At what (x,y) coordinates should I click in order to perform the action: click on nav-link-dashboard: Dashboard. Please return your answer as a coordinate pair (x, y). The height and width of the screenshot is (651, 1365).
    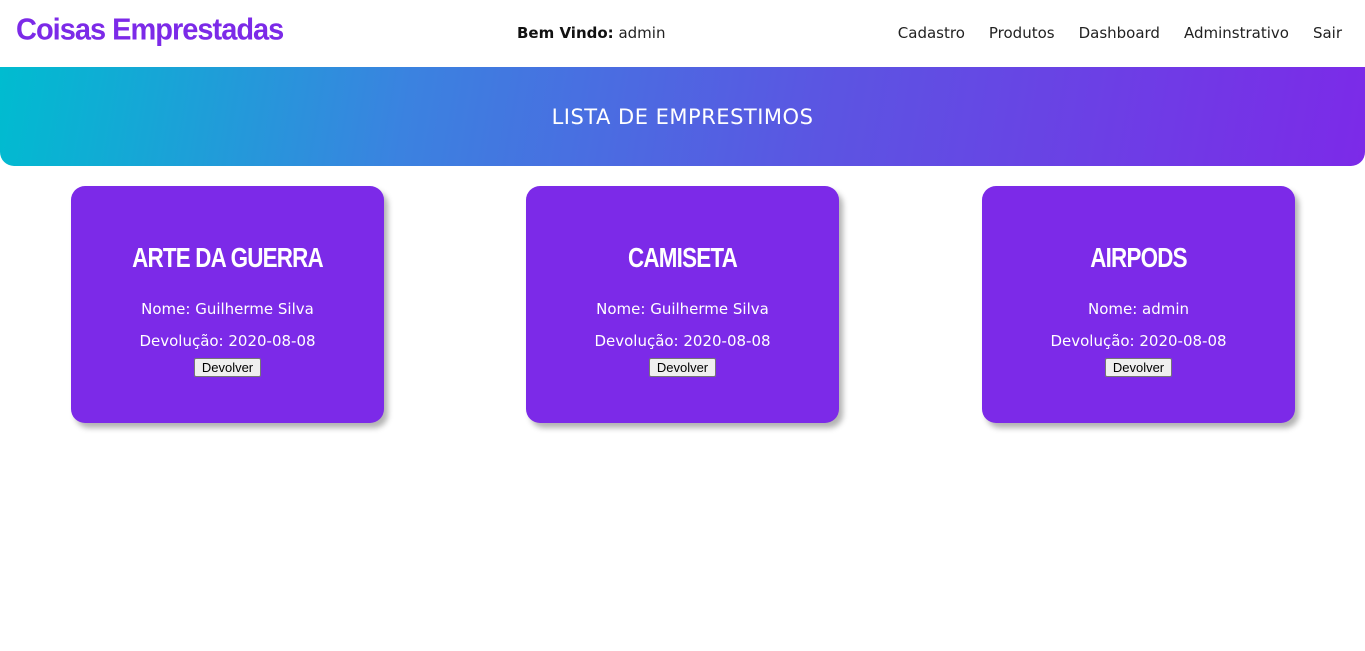
    Looking at the image, I should click on (1119, 33).